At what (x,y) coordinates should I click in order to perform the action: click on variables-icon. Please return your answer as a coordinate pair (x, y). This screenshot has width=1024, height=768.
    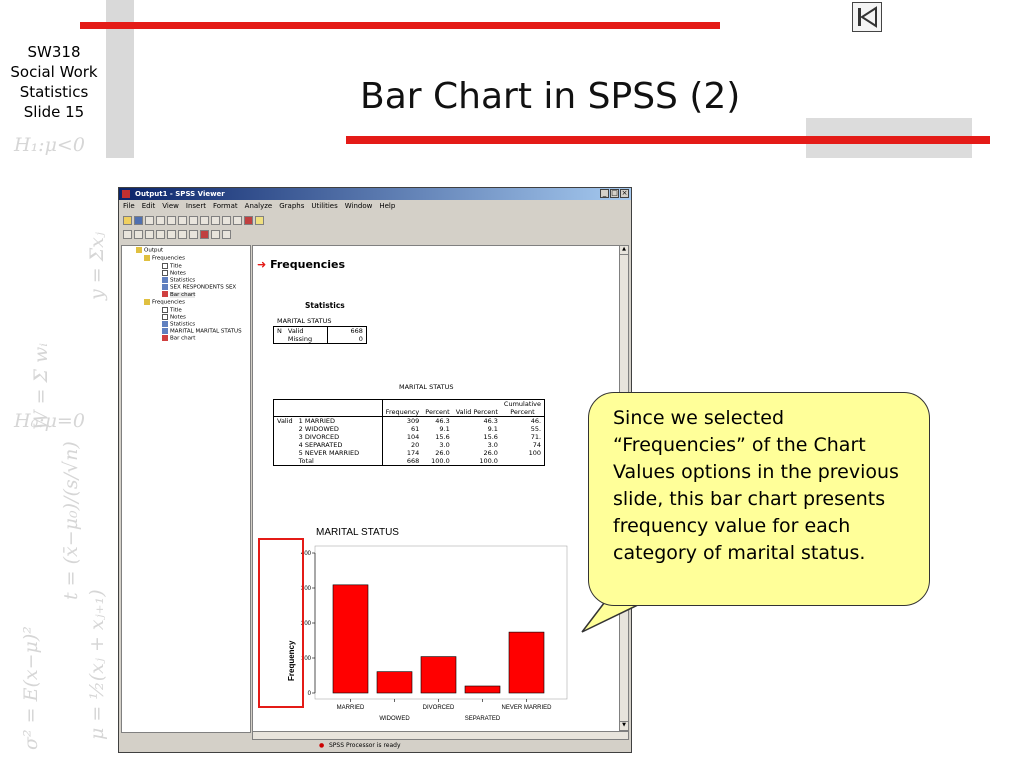
    Looking at the image, I should click on (215, 220).